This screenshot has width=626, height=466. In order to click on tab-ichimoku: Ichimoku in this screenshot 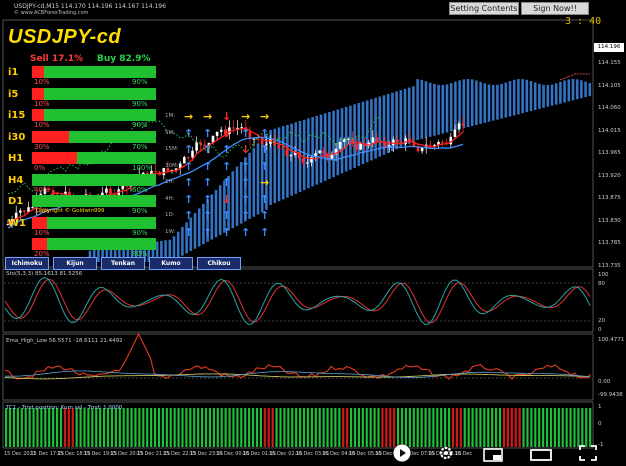, I will do `click(27, 263)`.